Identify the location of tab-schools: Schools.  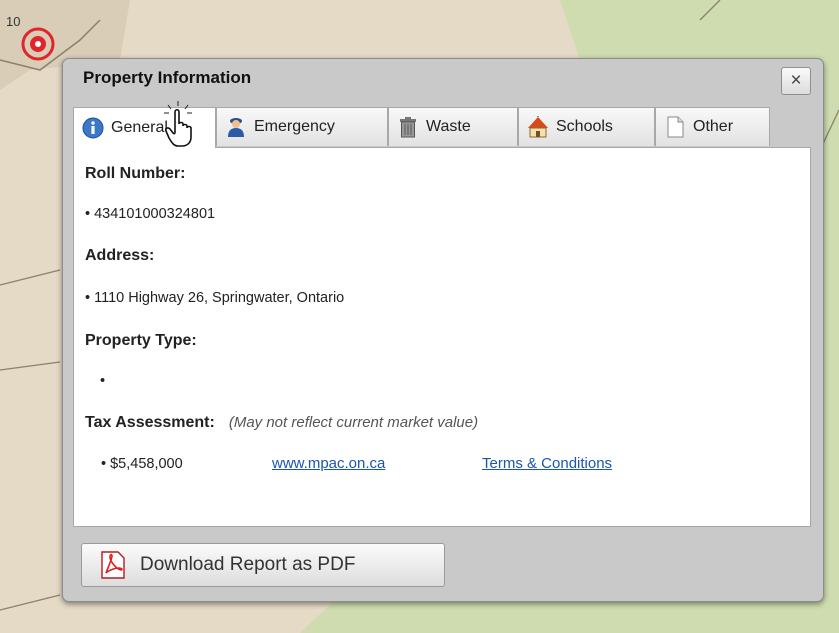
(586, 126).